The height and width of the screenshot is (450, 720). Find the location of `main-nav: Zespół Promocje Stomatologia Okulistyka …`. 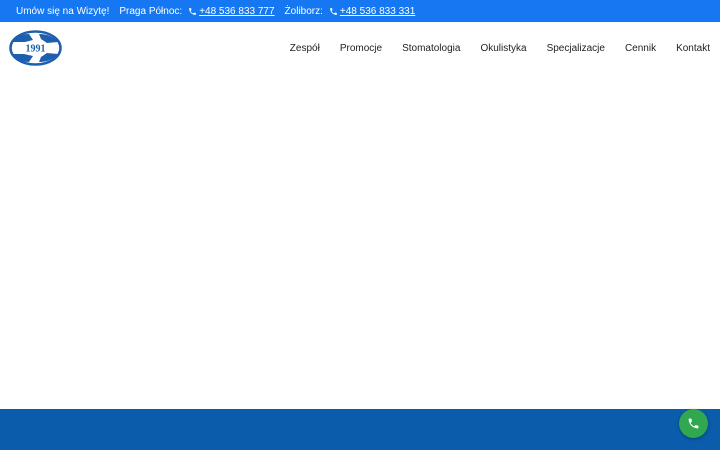

main-nav: Zespół Promocje Stomatologia Okulistyka … is located at coordinates (500, 48).